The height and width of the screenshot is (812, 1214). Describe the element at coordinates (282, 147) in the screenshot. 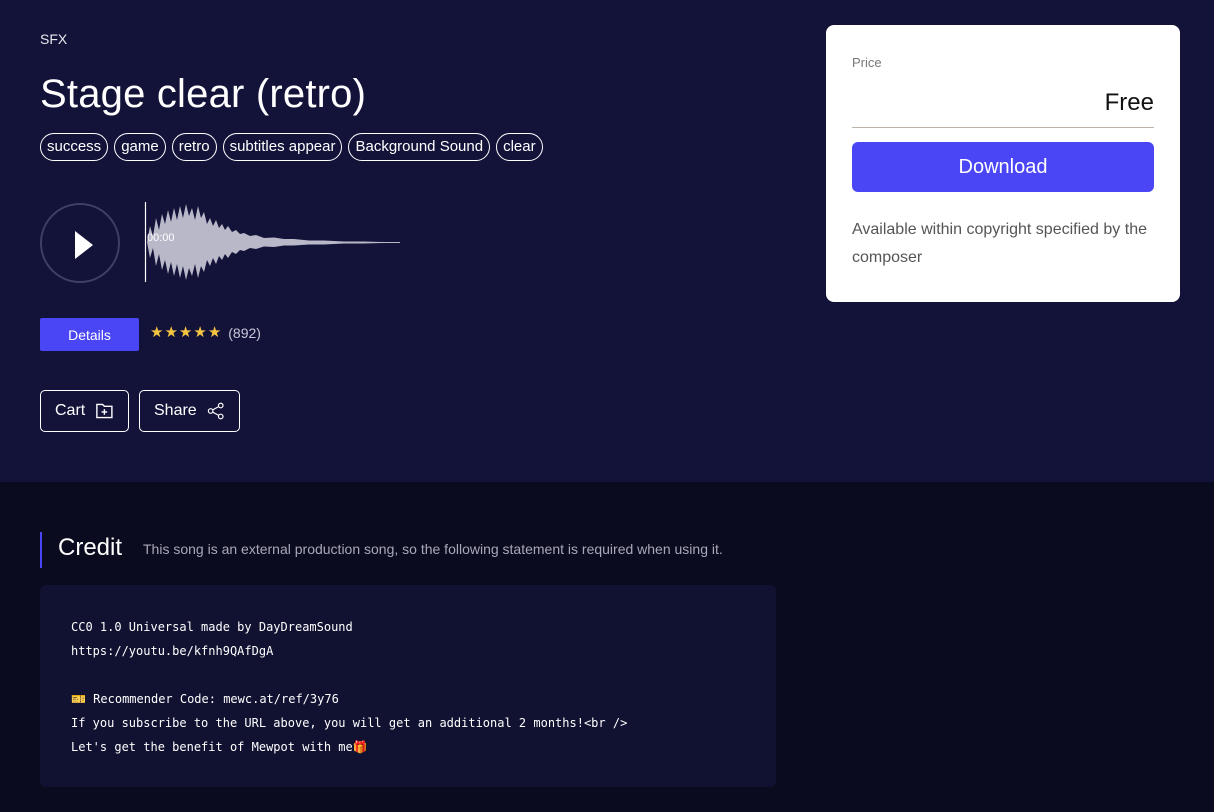

I see `tag-subtitles-appear: subtitles appear` at that location.